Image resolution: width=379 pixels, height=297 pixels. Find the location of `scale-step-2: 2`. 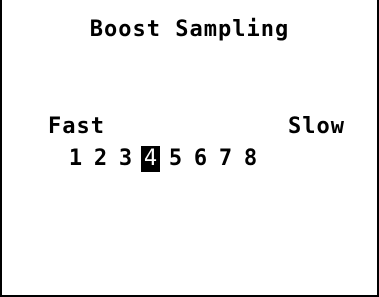

scale-step-2: 2 is located at coordinates (100, 159).